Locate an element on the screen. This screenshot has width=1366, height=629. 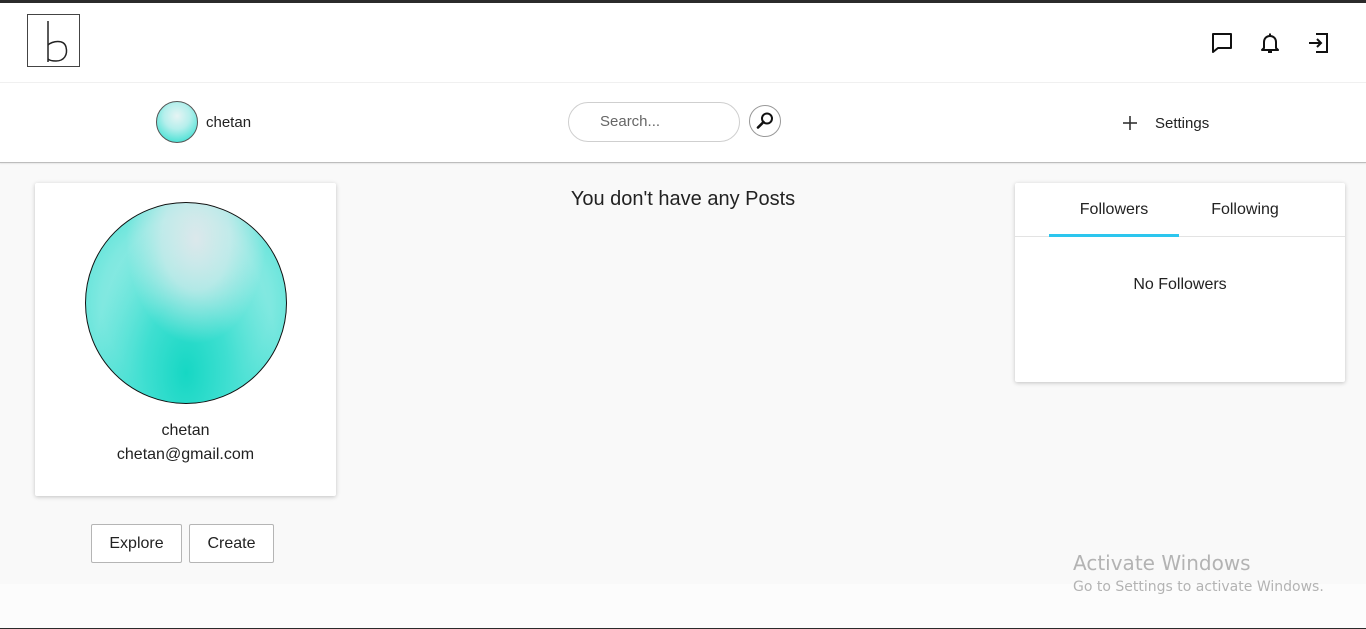
profile-email: chetan@gmail.com is located at coordinates (185, 454).